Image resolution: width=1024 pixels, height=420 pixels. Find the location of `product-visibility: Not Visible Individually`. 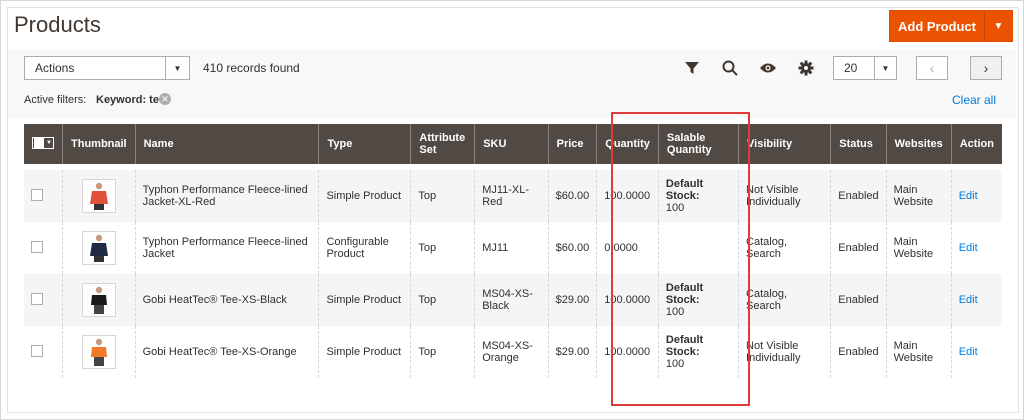

product-visibility: Not Visible Individually is located at coordinates (784, 196).